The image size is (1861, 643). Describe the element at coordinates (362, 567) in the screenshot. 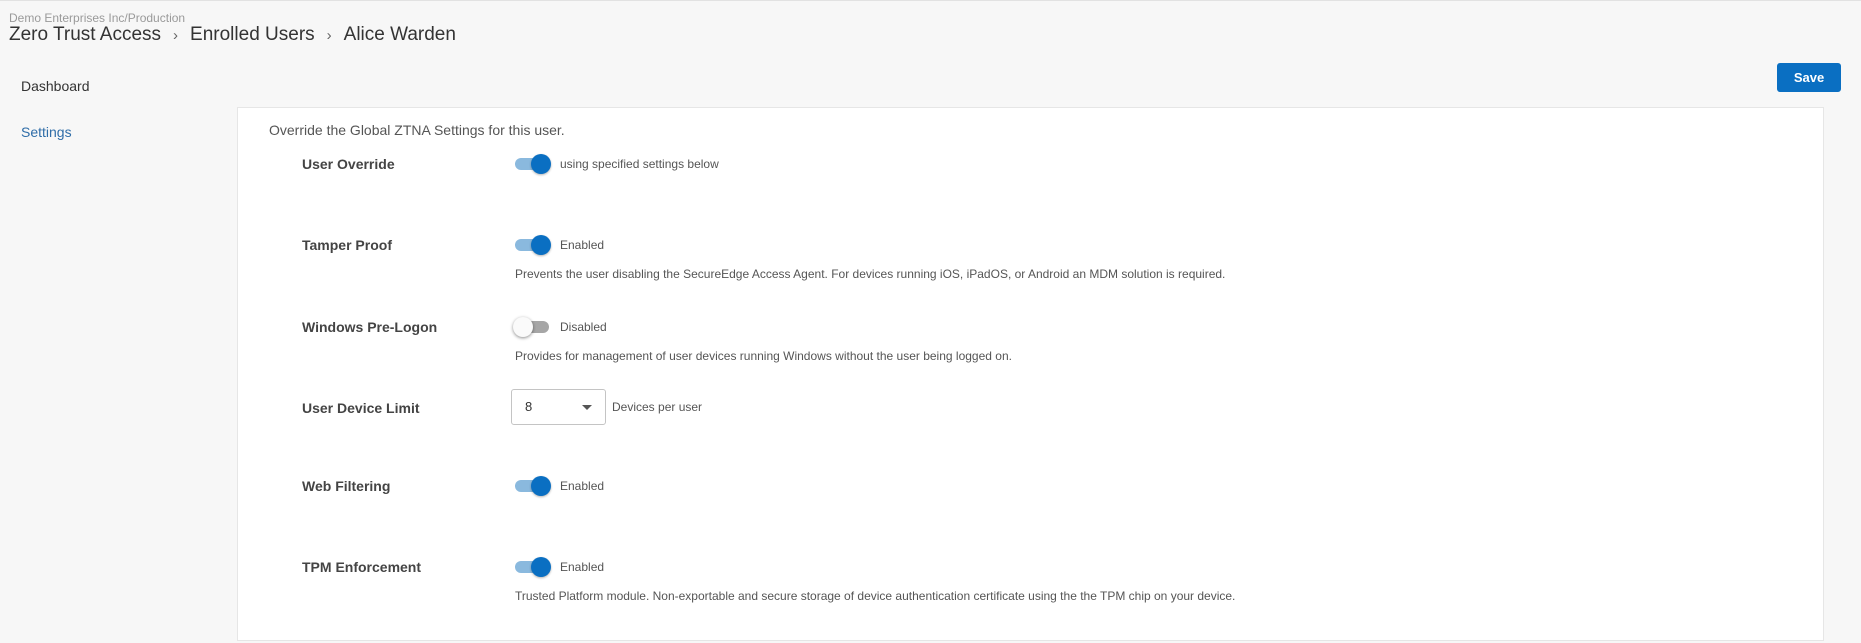

I see `tpm-enforcement-label: TPM Enforcement` at that location.